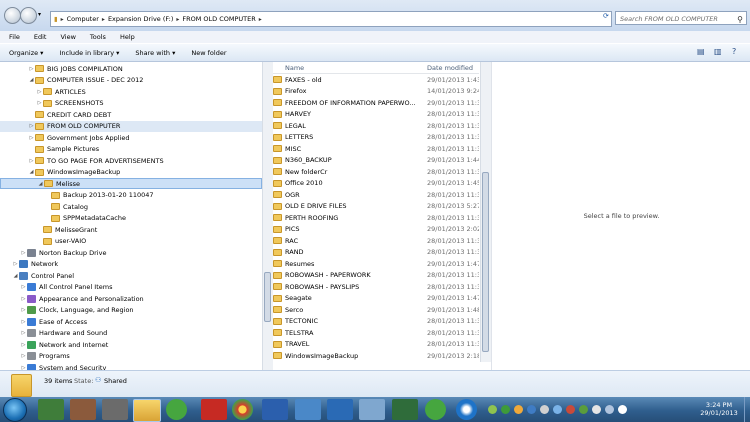 Image resolution: width=750 pixels, height=422 pixels. I want to click on file-row: N360_BACKUP 29/01/2013 1:44 A, so click(376, 160).